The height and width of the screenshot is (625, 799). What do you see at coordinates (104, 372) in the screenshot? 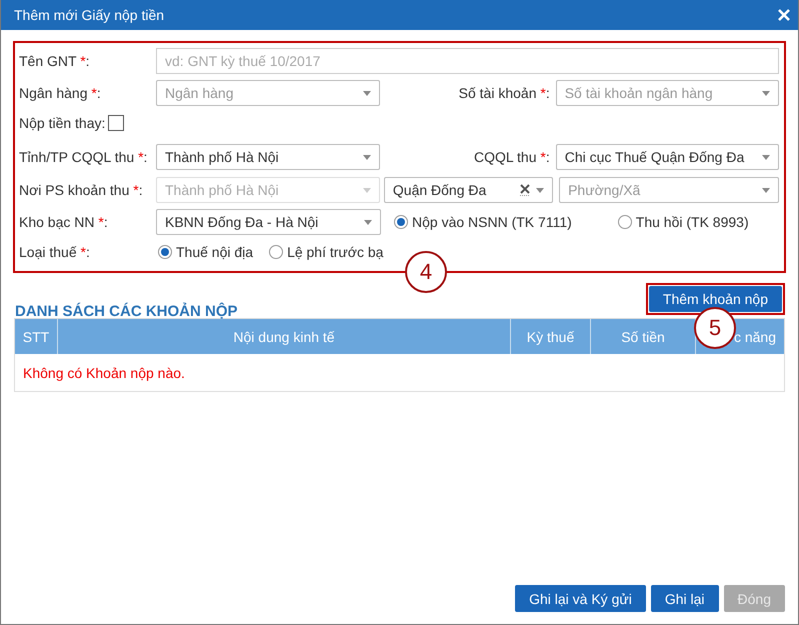
I see `empty-message: Không có Khoản nộp nào.` at bounding box center [104, 372].